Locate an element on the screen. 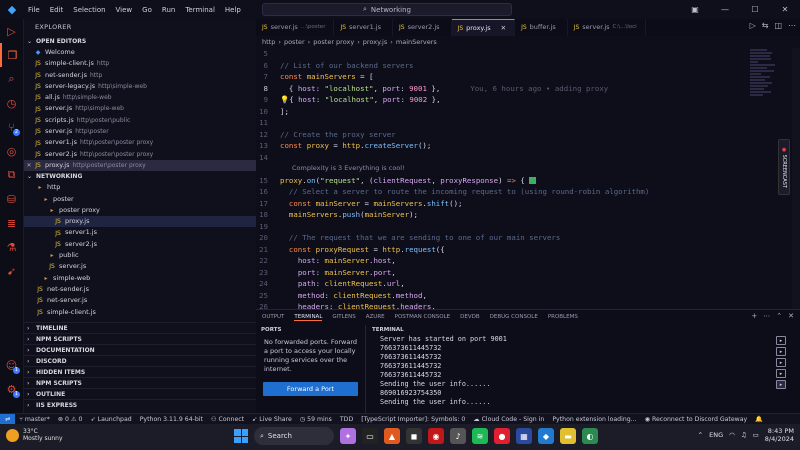  timeline-icon: ◷ is located at coordinates (11, 103).